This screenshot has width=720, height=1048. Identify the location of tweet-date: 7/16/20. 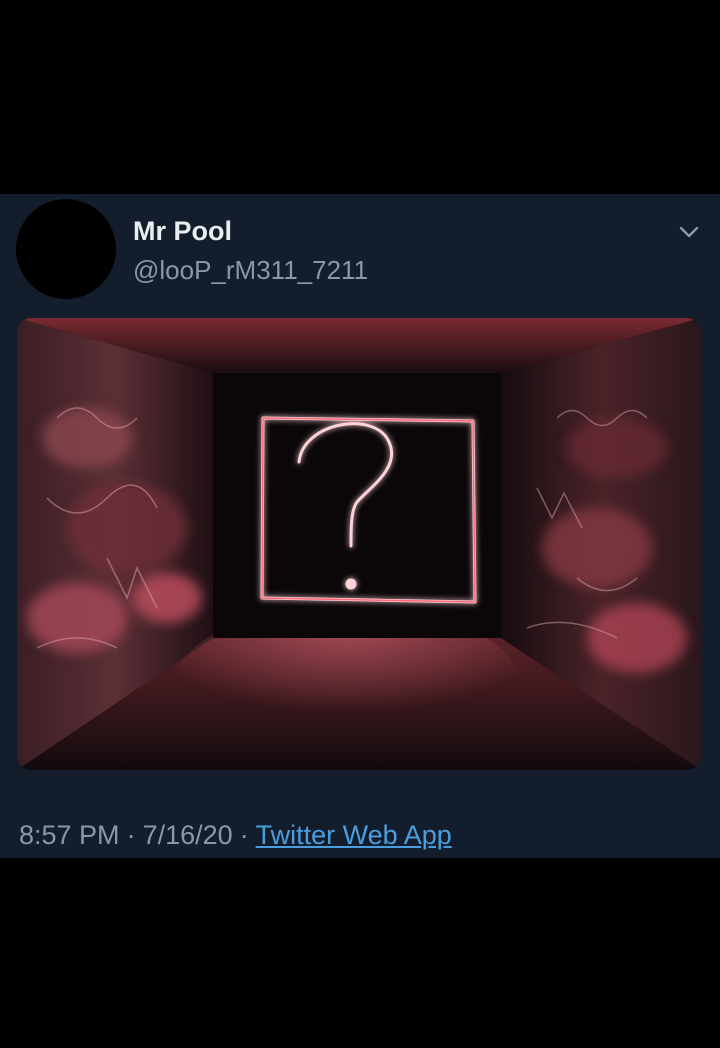
(187, 835).